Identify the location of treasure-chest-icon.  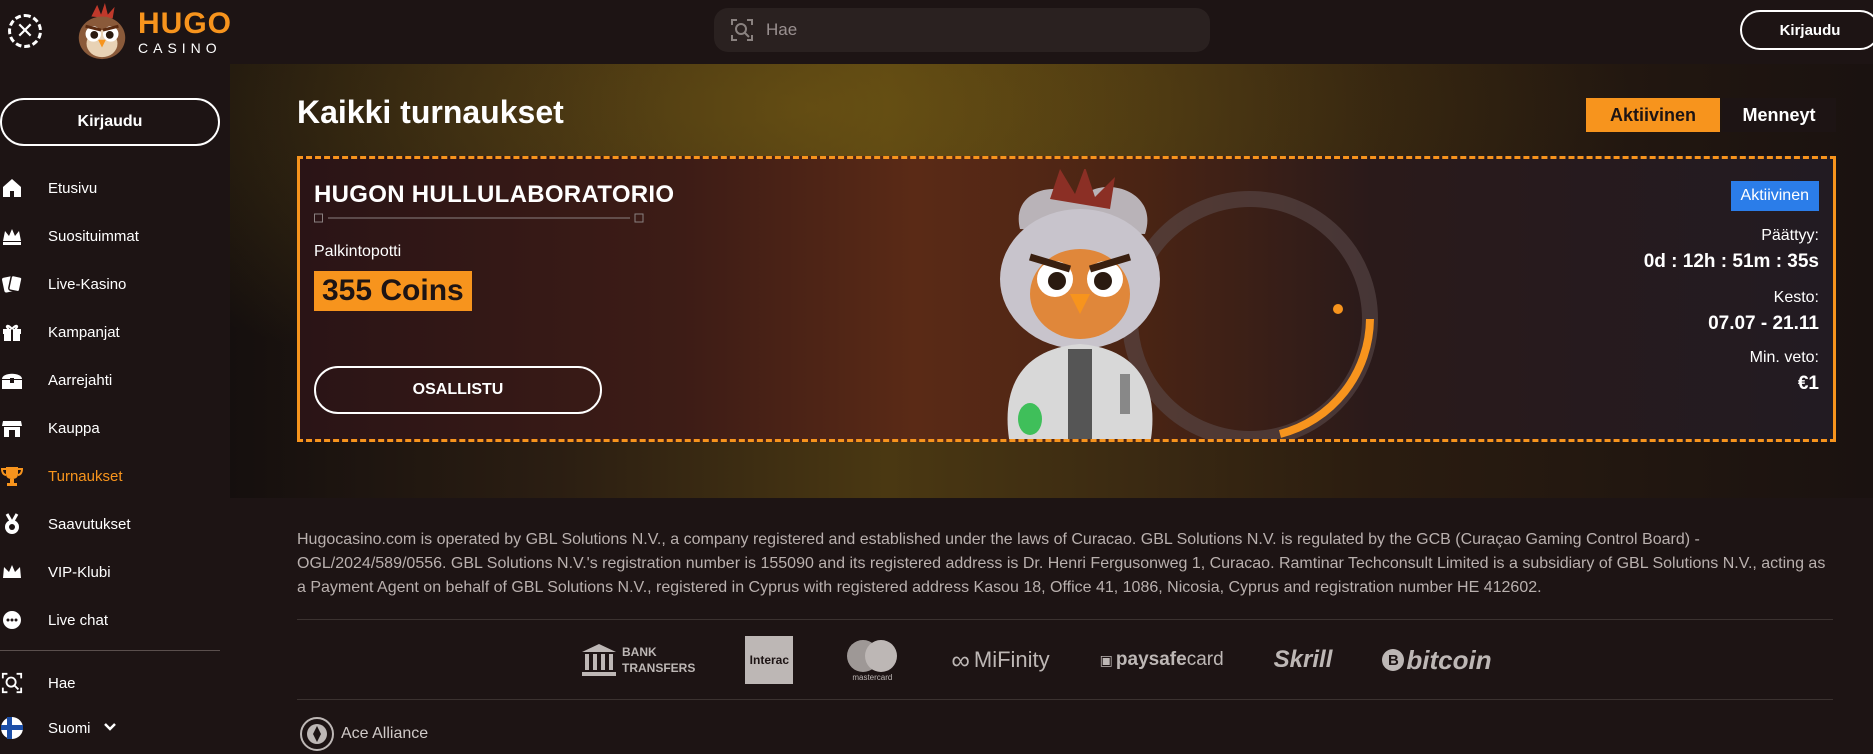
(12, 380).